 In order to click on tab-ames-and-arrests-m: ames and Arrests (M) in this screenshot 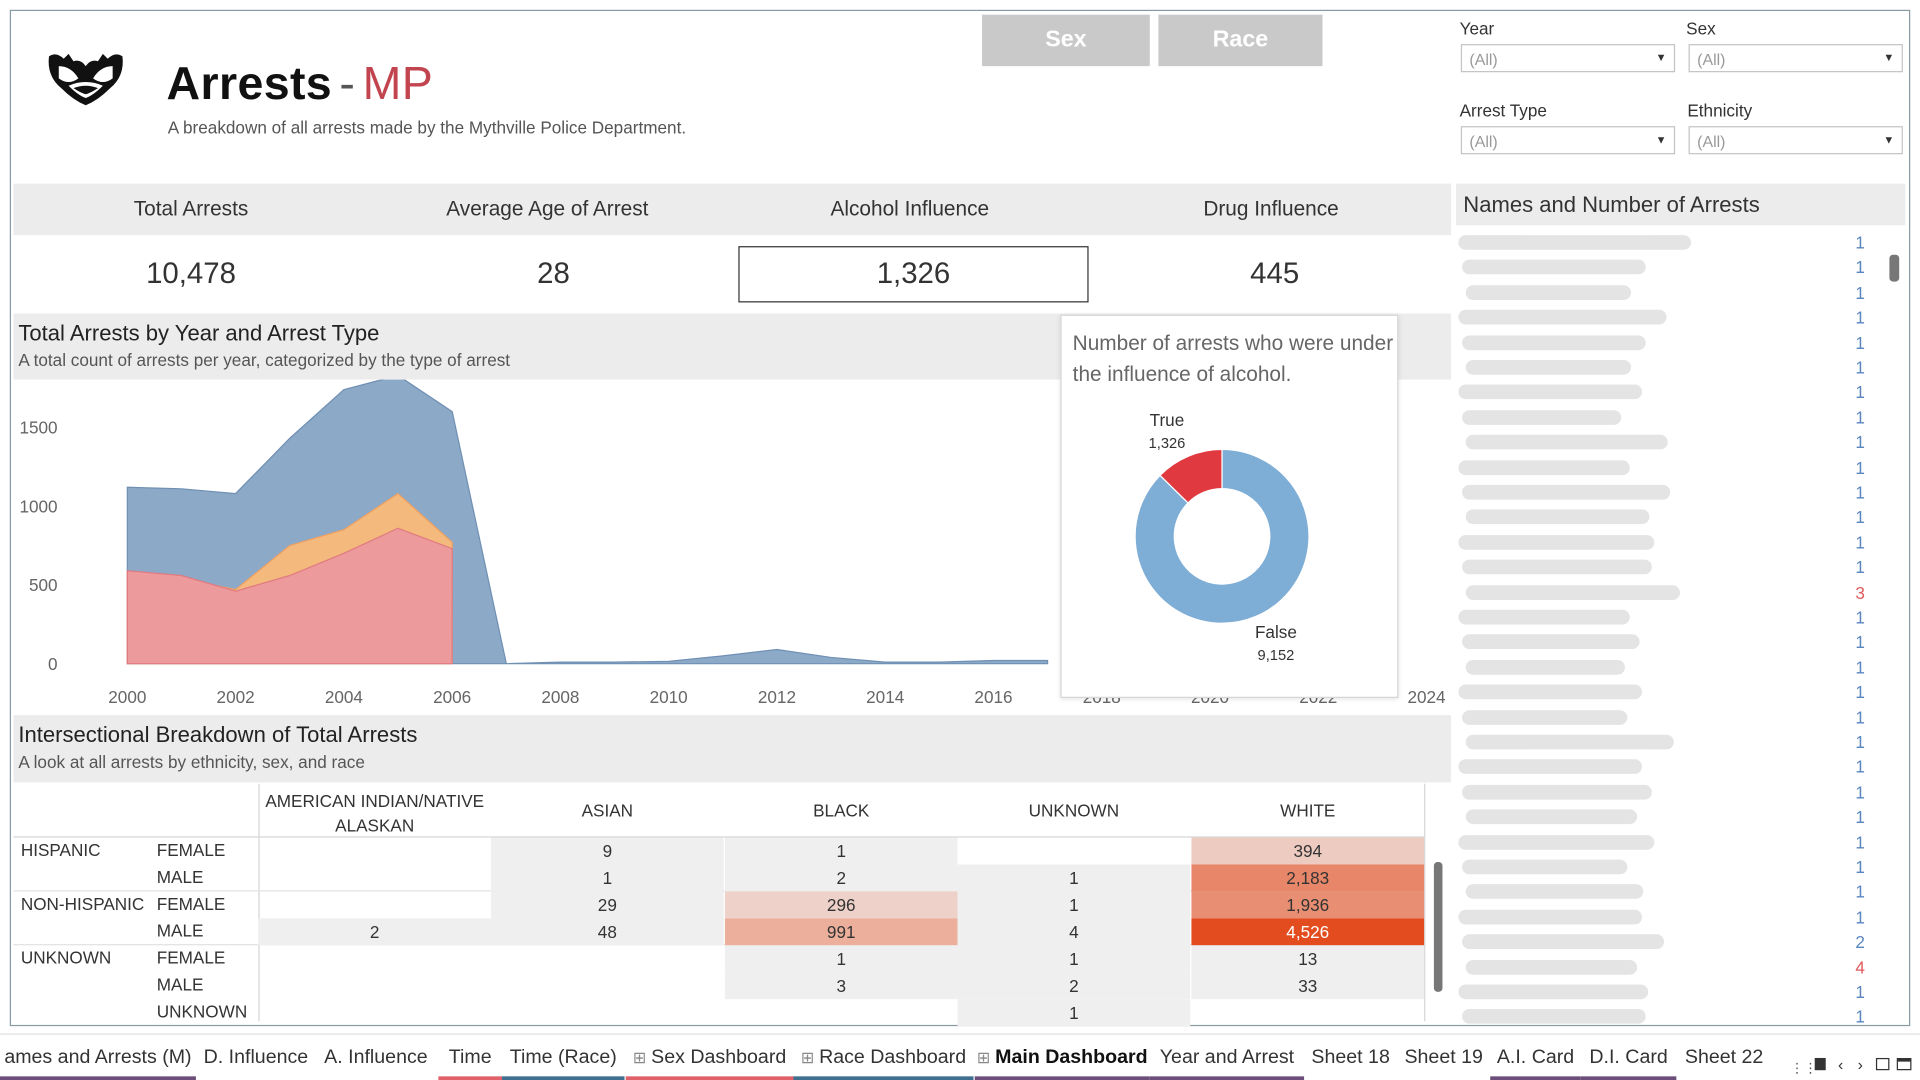, I will do `click(98, 1058)`.